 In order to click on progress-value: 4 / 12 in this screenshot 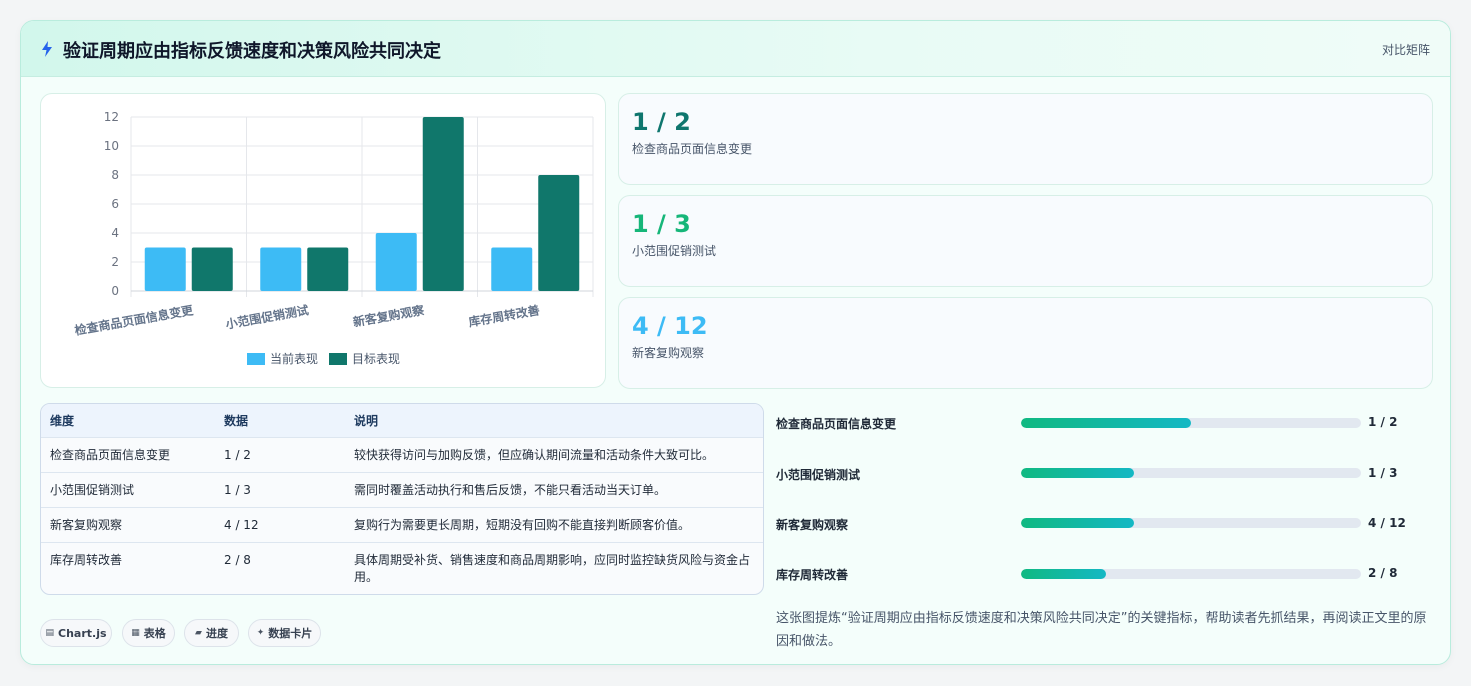, I will do `click(1387, 523)`.